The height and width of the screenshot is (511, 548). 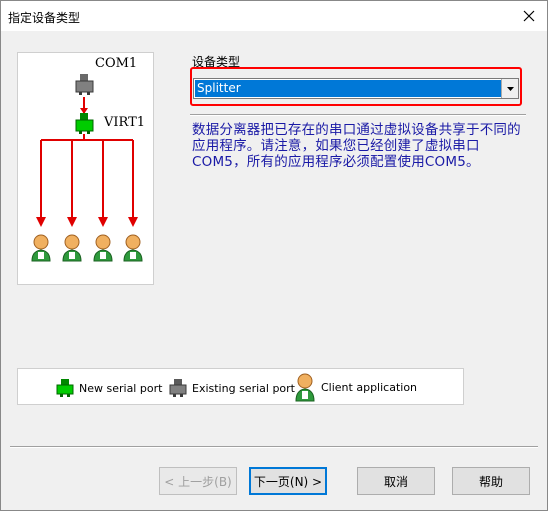 I want to click on legend-new-port: New serial port, so click(x=108, y=388).